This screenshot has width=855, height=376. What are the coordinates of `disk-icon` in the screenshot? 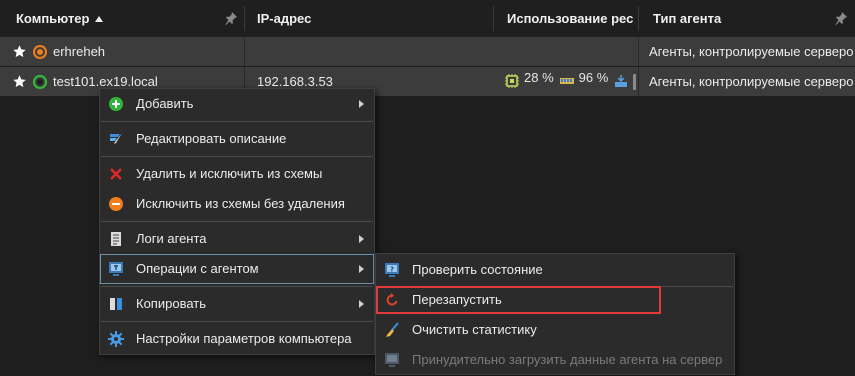 It's located at (621, 81).